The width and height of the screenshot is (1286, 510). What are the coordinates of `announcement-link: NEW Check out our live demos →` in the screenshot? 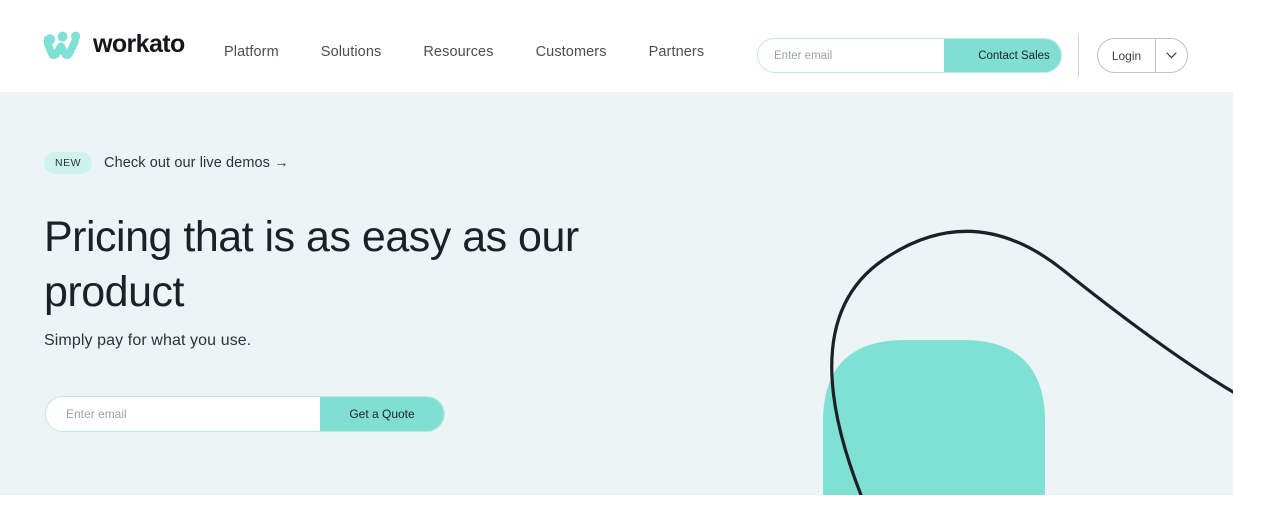 It's located at (166, 163).